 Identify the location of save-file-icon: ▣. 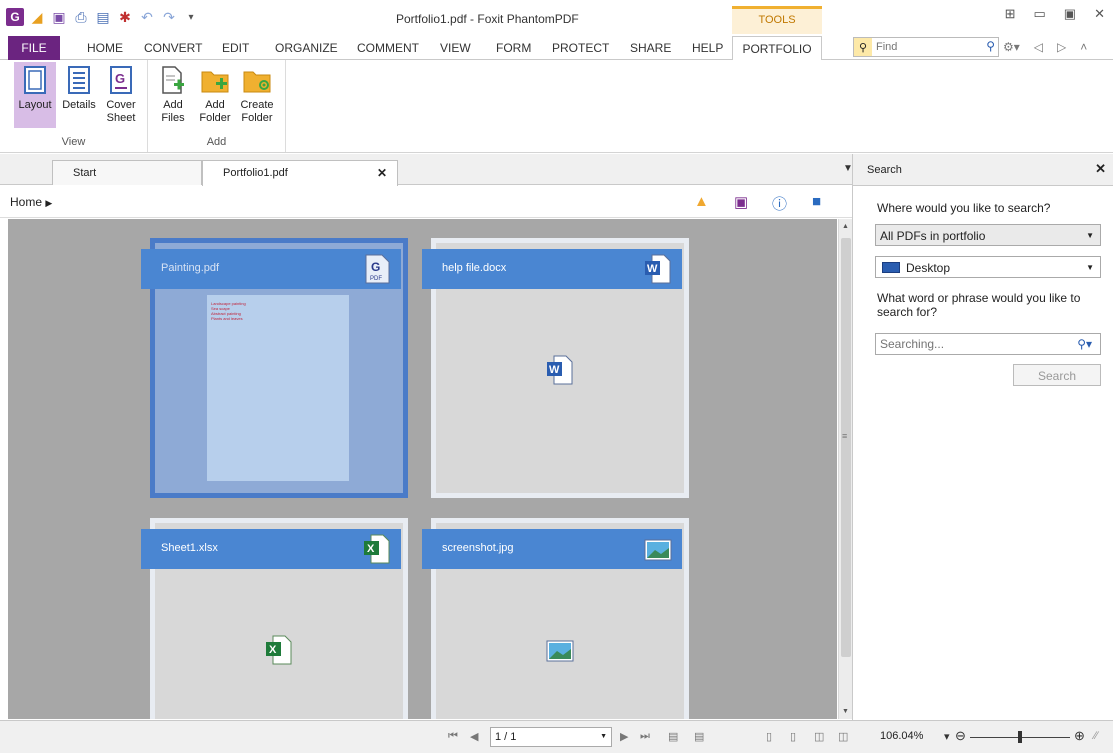
(741, 202).